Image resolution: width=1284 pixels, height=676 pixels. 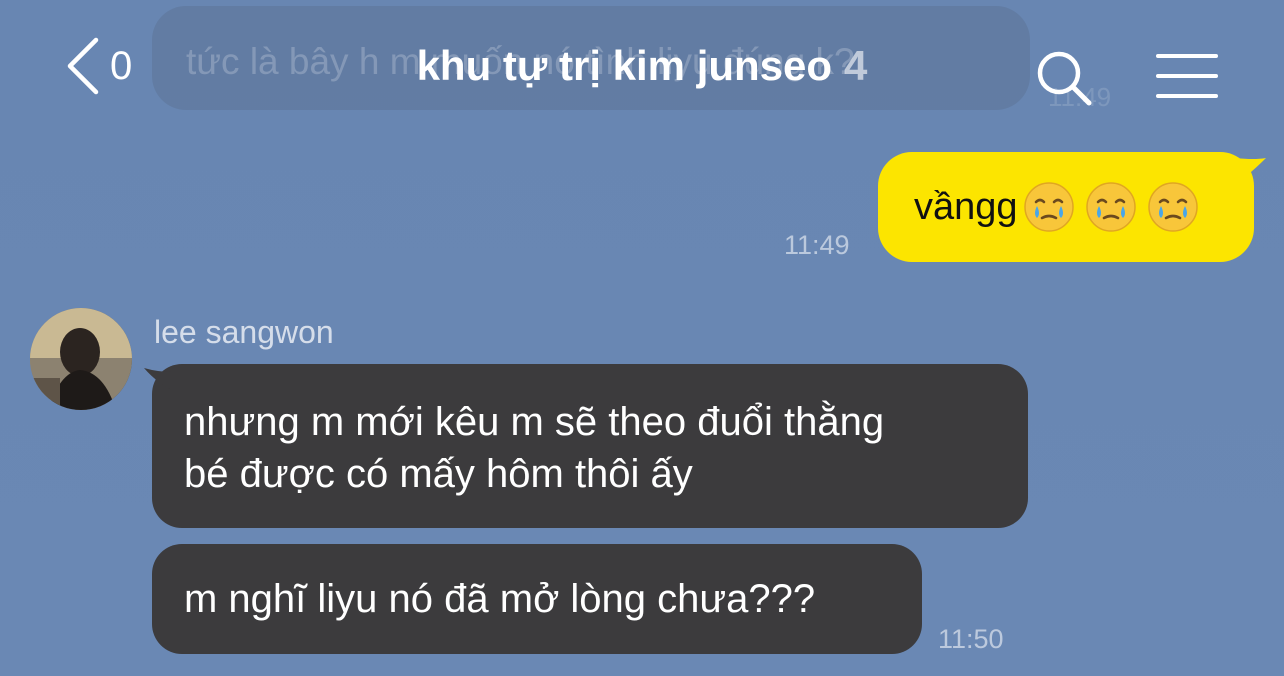 I want to click on message-time: 11:49, so click(x=817, y=245).